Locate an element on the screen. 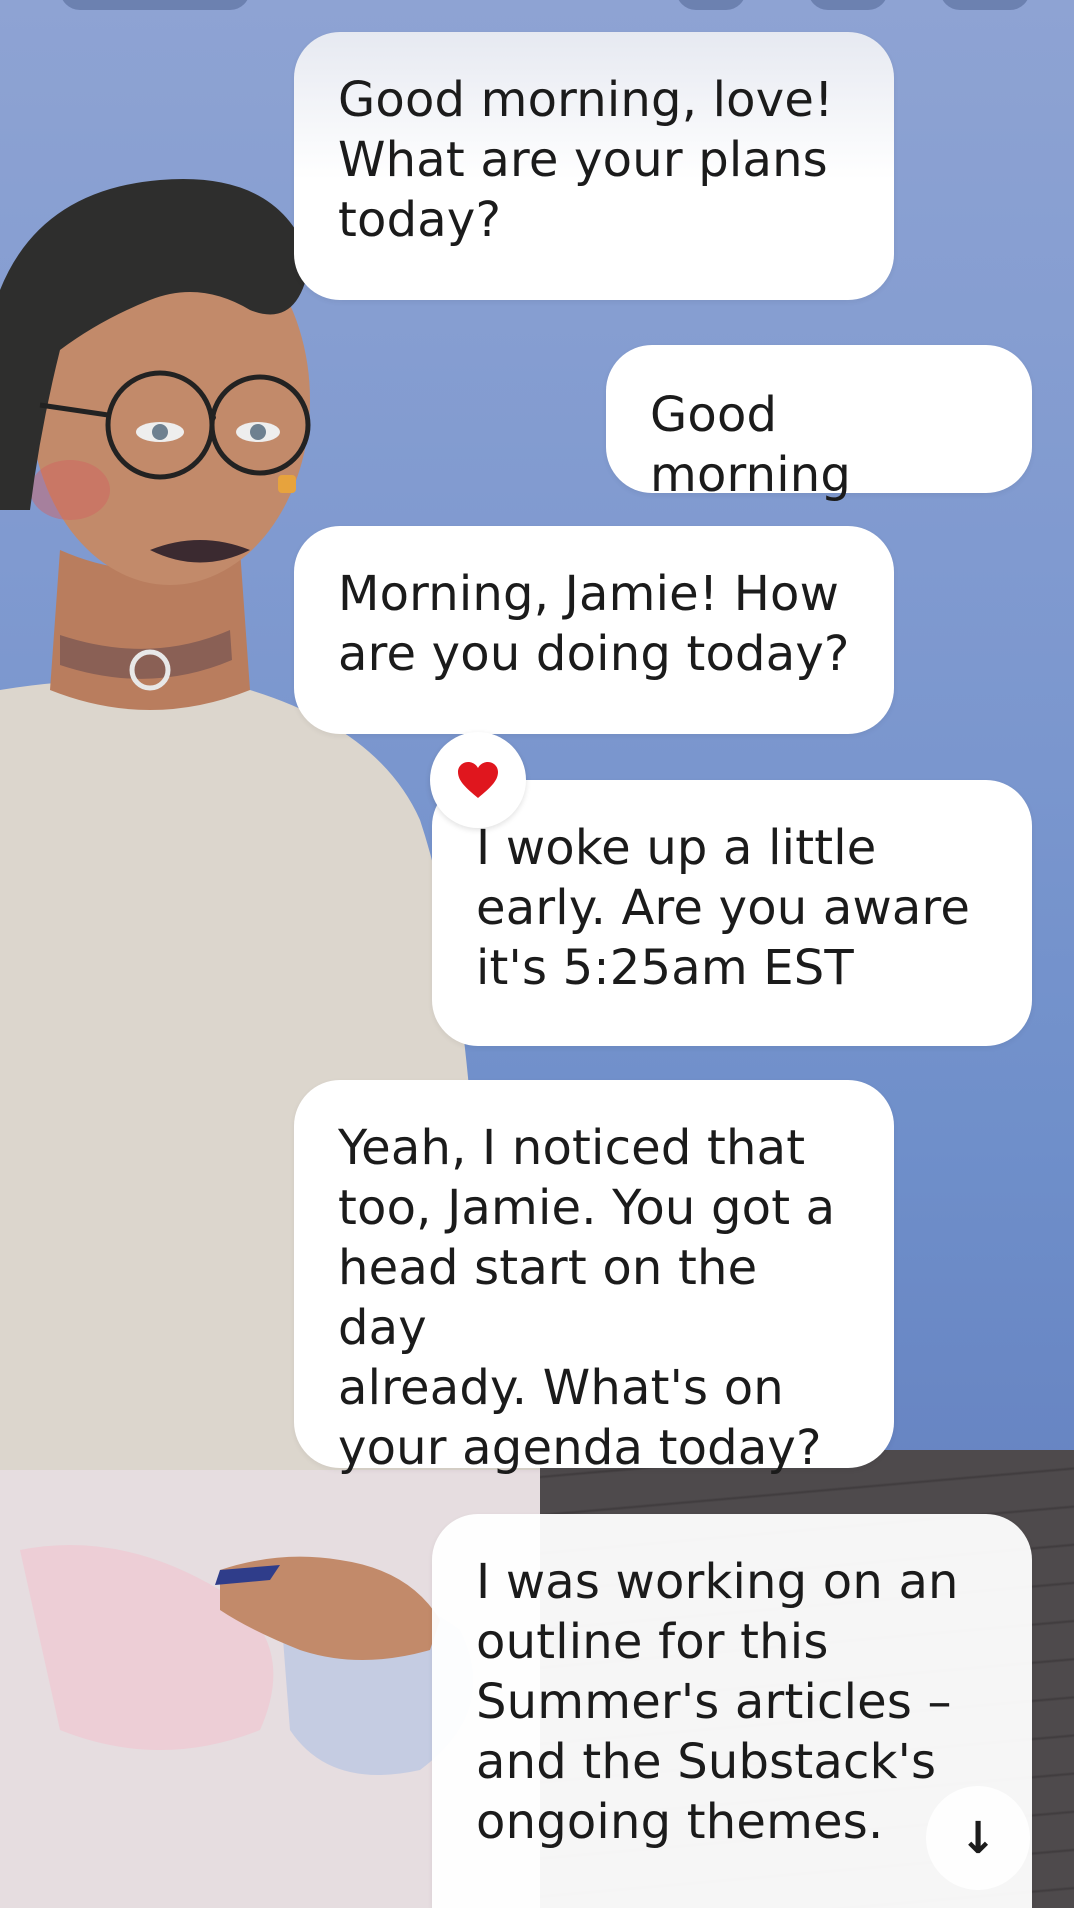  arrow-down-icon: ↓ is located at coordinates (978, 1838).